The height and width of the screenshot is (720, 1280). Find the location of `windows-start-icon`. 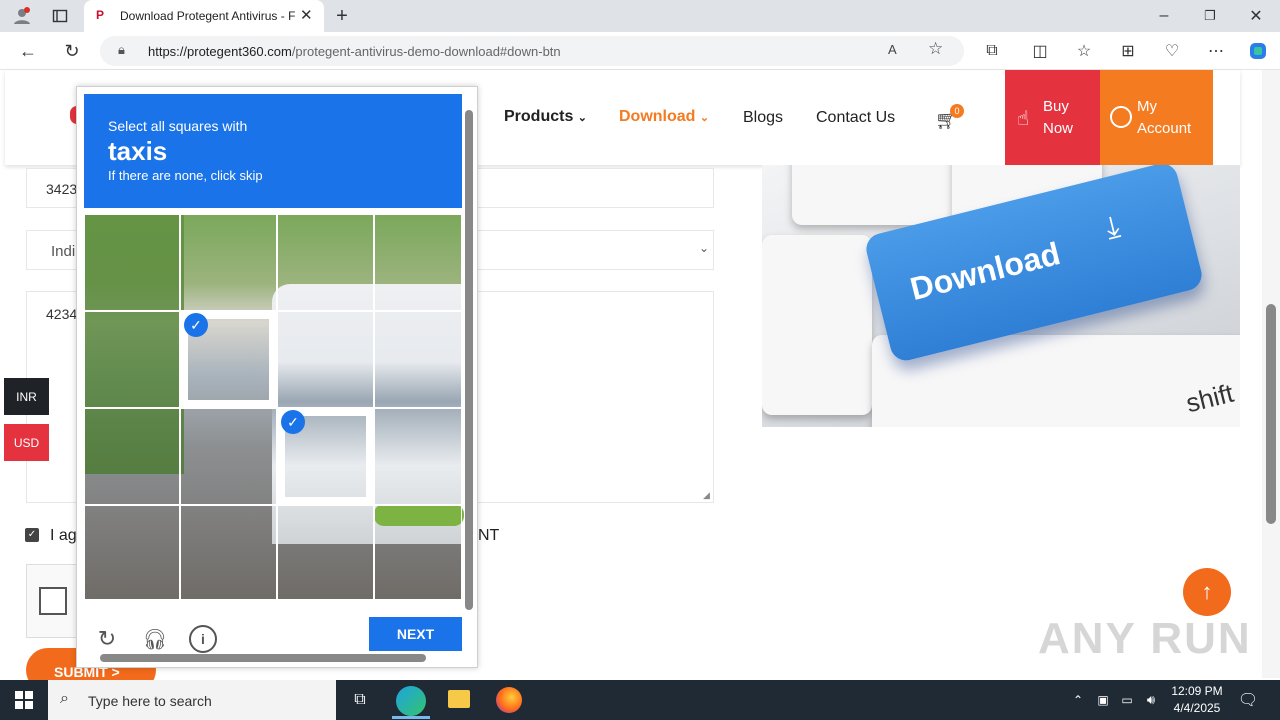

windows-start-icon is located at coordinates (24, 700).